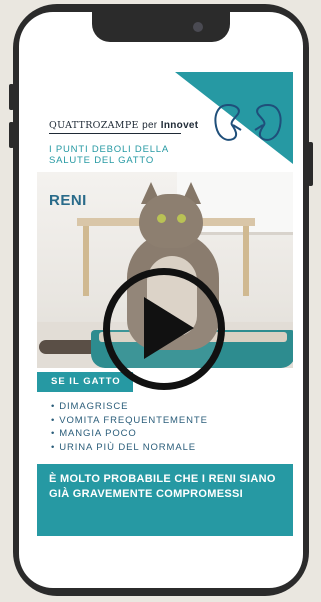 Image resolution: width=321 pixels, height=602 pixels. I want to click on camera-icon, so click(198, 27).